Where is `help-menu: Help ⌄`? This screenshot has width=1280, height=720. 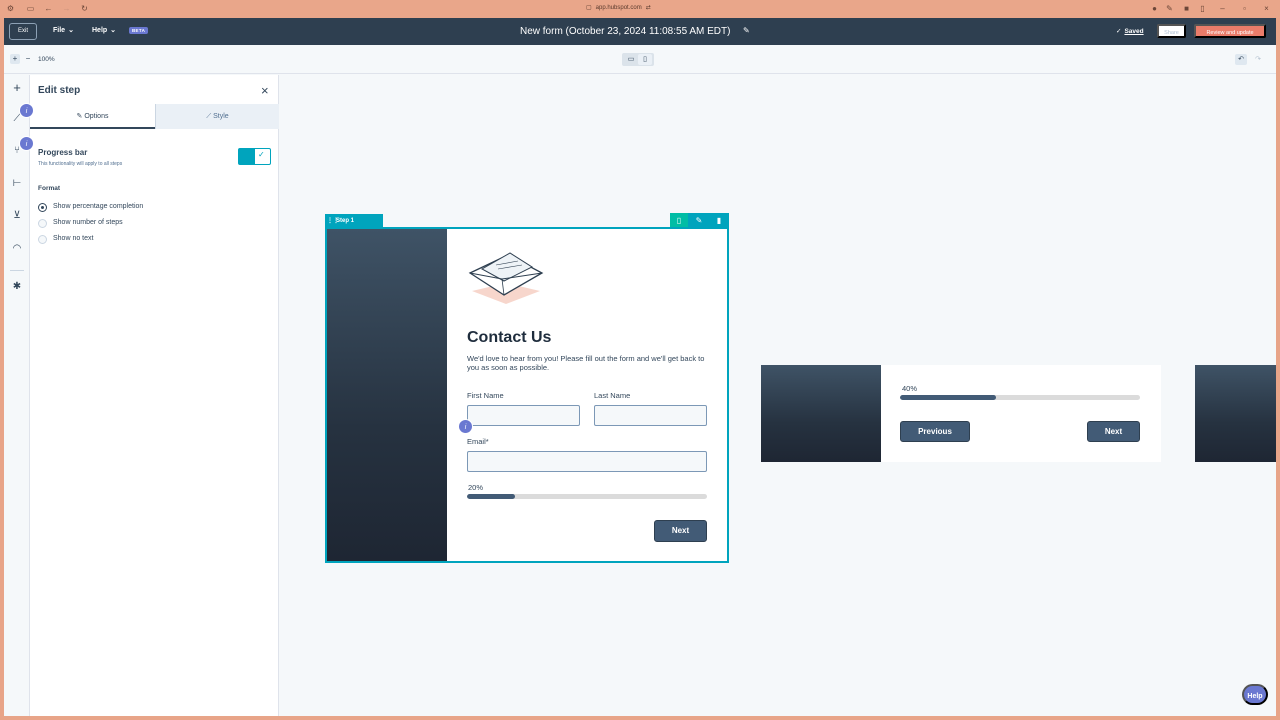 help-menu: Help ⌄ is located at coordinates (104, 30).